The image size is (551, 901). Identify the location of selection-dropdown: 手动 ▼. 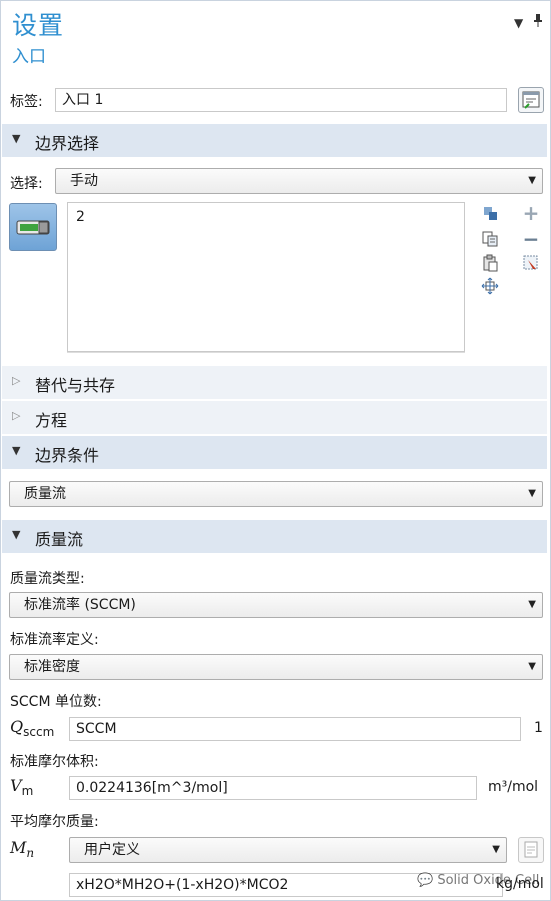
(299, 181).